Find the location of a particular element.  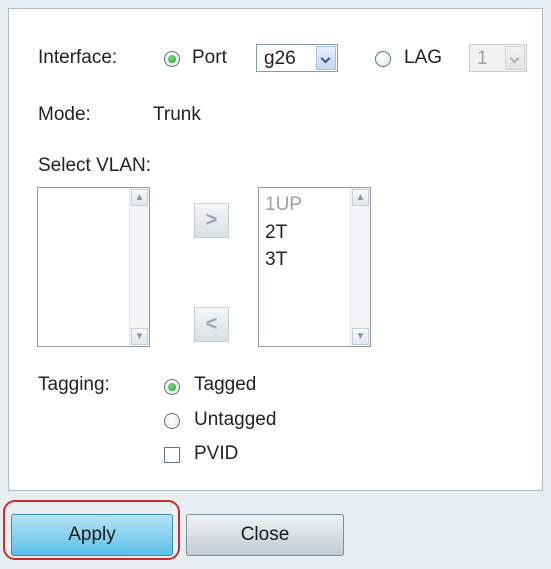

lag-select-value: 1 is located at coordinates (482, 58).